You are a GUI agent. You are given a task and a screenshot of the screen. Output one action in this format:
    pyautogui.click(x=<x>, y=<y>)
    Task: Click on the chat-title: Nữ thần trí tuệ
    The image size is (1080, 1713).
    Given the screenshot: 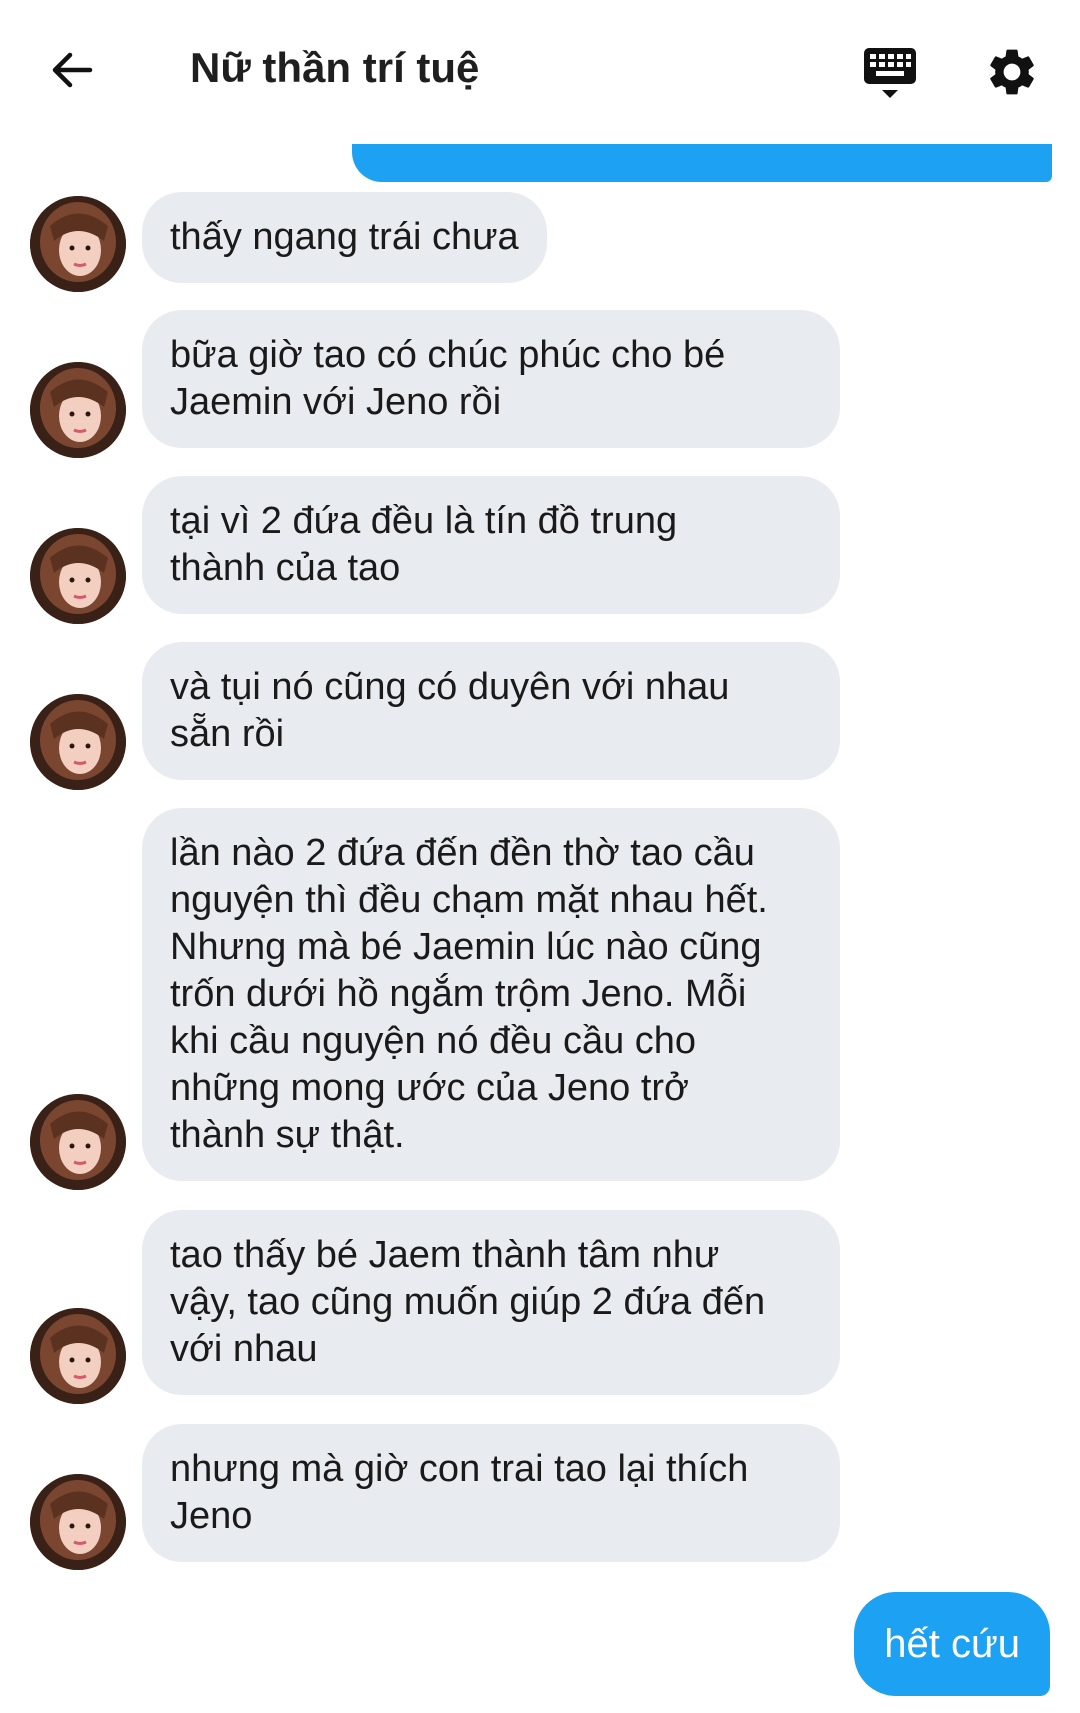 What is the action you would take?
    pyautogui.click(x=335, y=67)
    